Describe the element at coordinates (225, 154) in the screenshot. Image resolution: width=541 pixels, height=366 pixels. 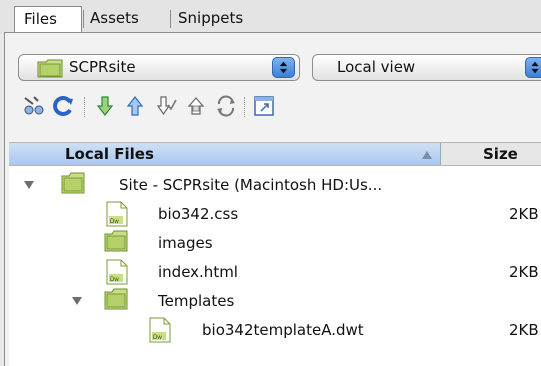
I see `column-header-local-files: Local Files` at that location.